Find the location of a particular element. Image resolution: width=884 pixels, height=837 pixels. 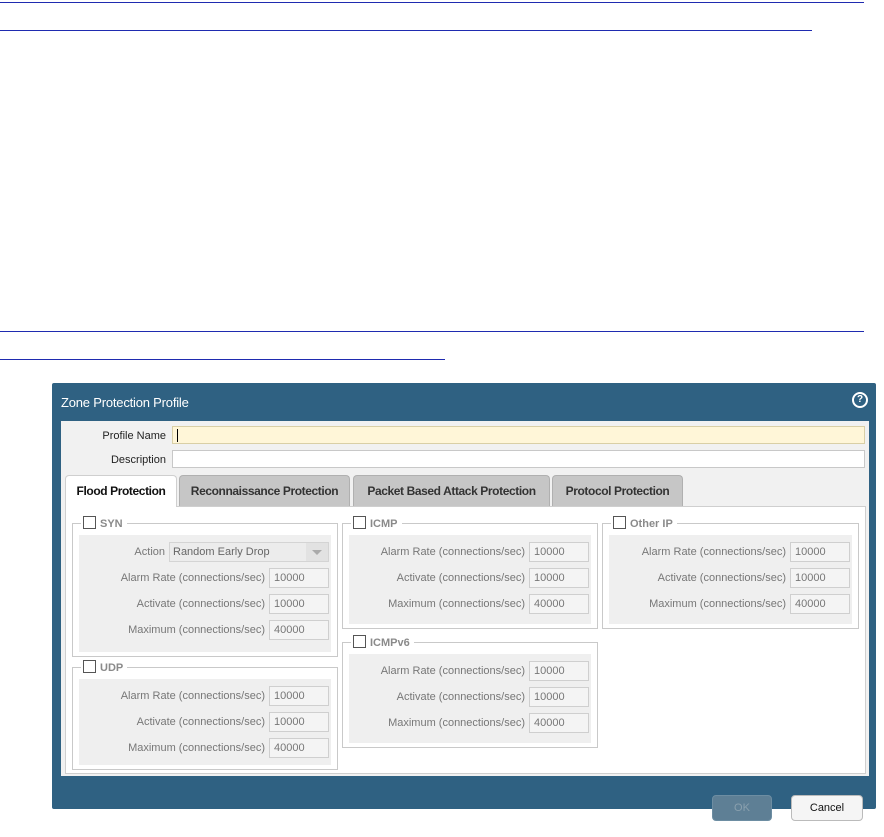

dialog-titlebar: Zone Protection Profile ? is located at coordinates (464, 402).